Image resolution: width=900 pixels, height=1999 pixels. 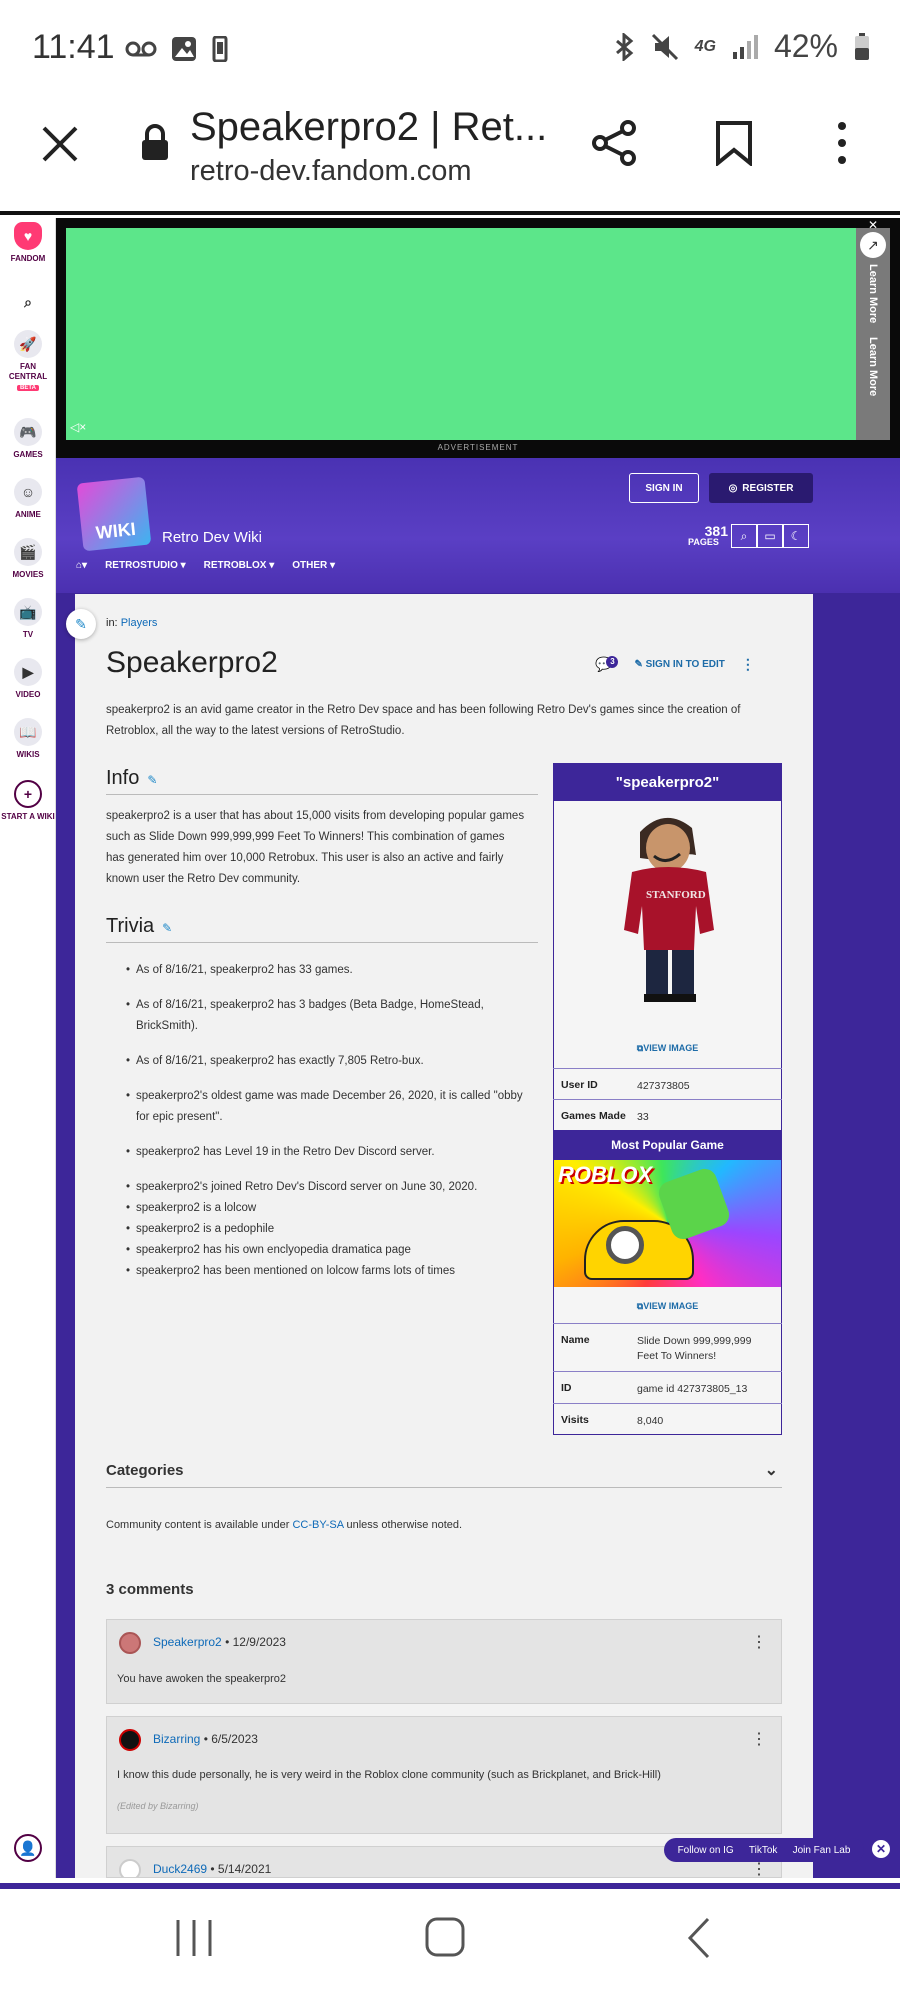 I want to click on trivia-item: As of 8/16/21, speakerpro2 has 33 games., so click(x=316, y=970).